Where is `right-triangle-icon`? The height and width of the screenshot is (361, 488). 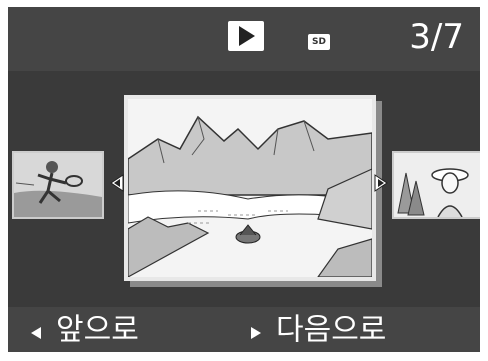 right-triangle-icon is located at coordinates (256, 331).